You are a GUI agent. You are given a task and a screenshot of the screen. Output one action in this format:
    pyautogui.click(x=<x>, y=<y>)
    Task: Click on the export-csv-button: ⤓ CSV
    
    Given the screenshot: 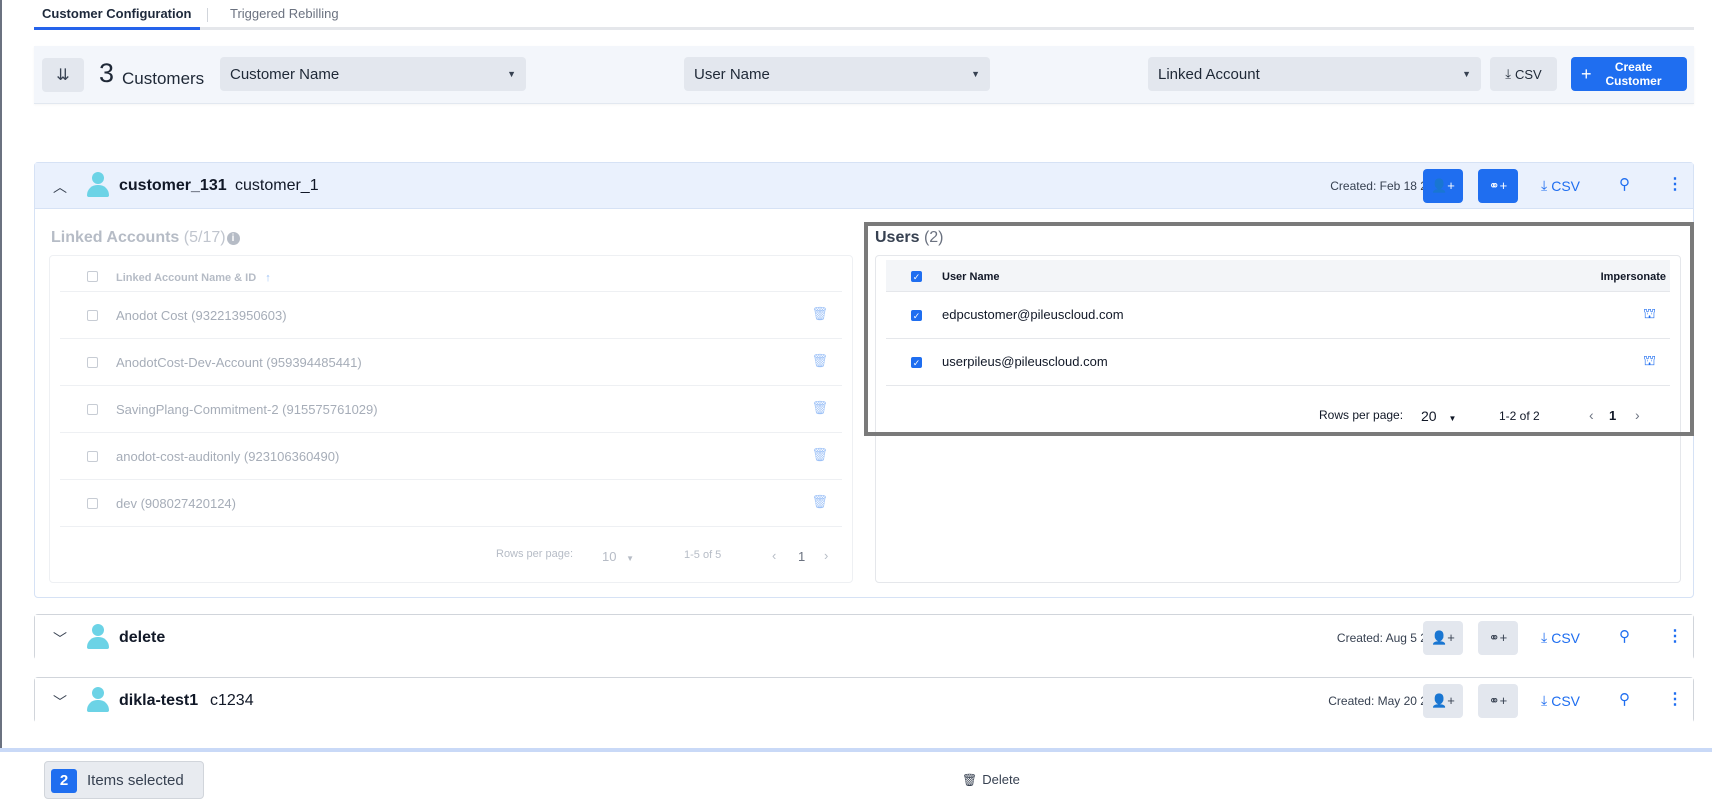 What is the action you would take?
    pyautogui.click(x=1523, y=74)
    